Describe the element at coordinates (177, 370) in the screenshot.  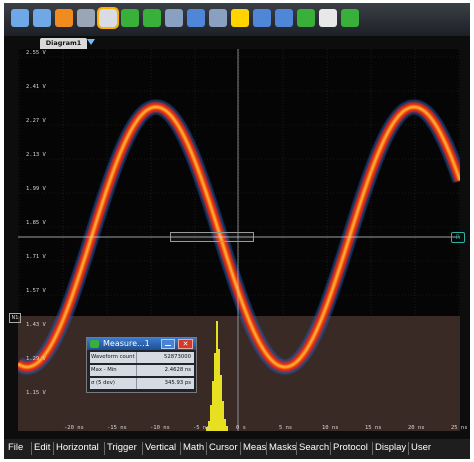
I see `measure-row-value: 2.4628 ns` at that location.